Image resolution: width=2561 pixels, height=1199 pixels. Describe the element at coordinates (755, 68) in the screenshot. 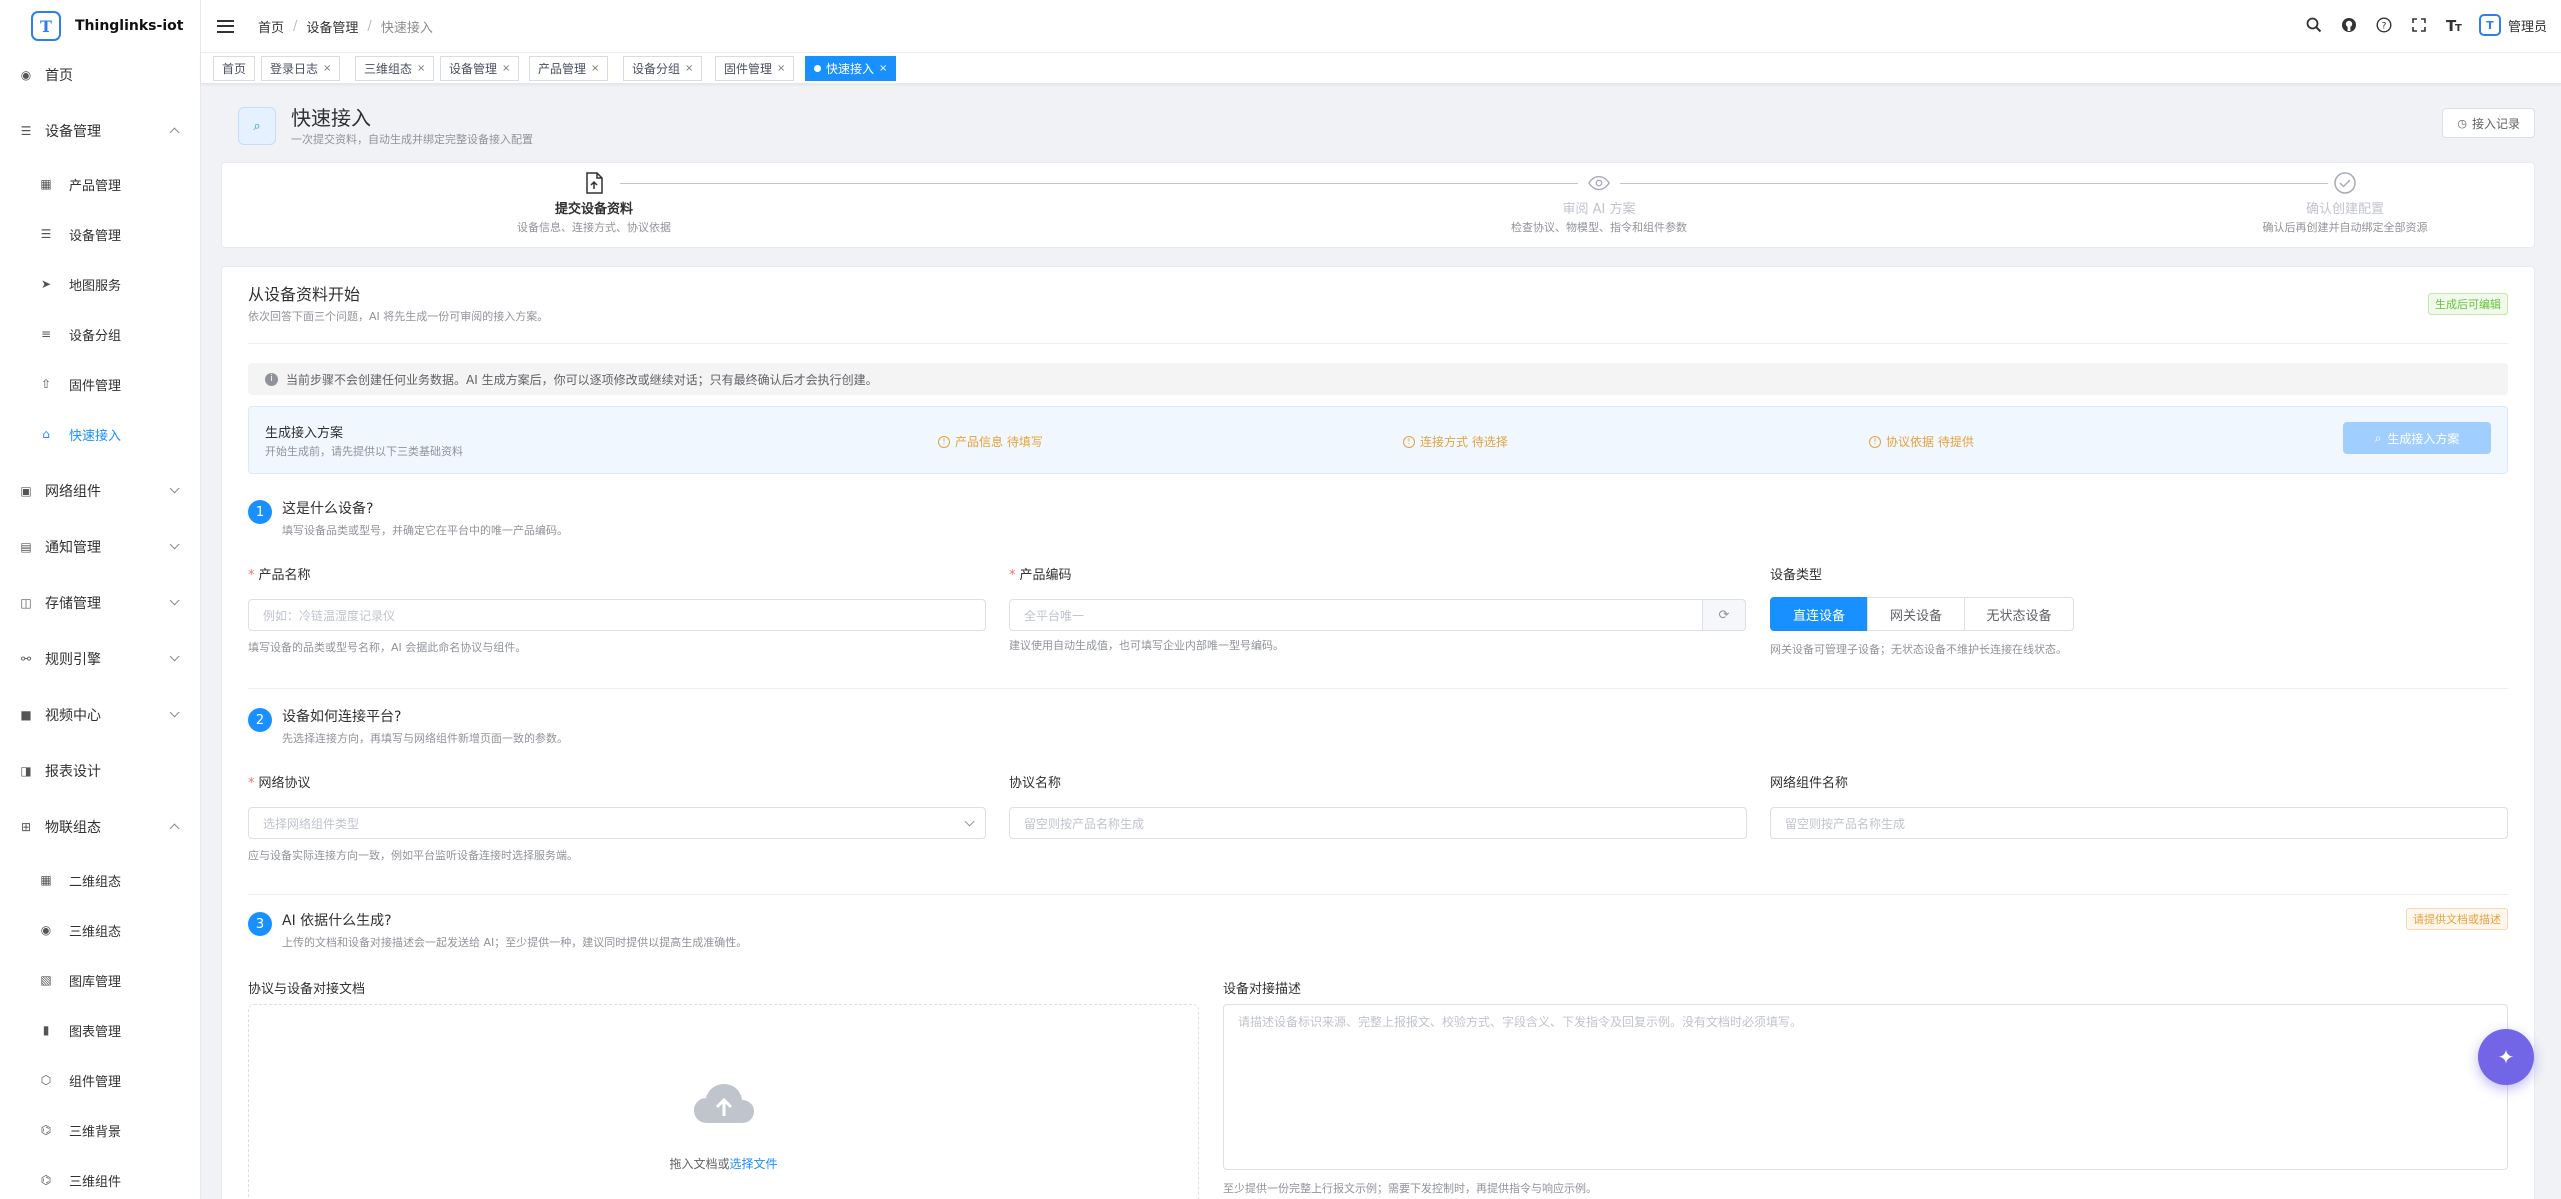

I see `tab-firmware: 固件管理 ×` at that location.